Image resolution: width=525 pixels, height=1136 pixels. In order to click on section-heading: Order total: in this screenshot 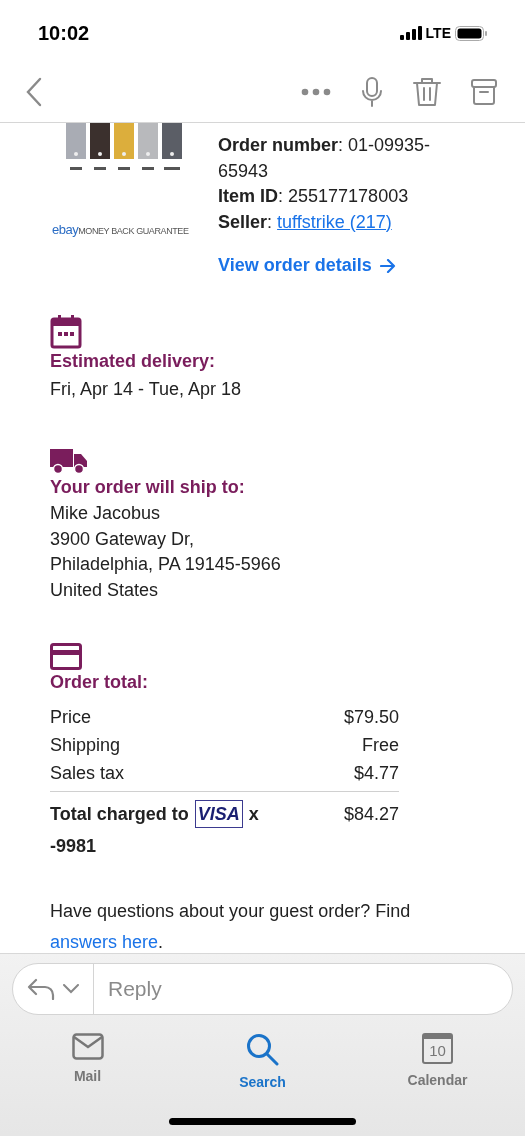, I will do `click(99, 682)`.